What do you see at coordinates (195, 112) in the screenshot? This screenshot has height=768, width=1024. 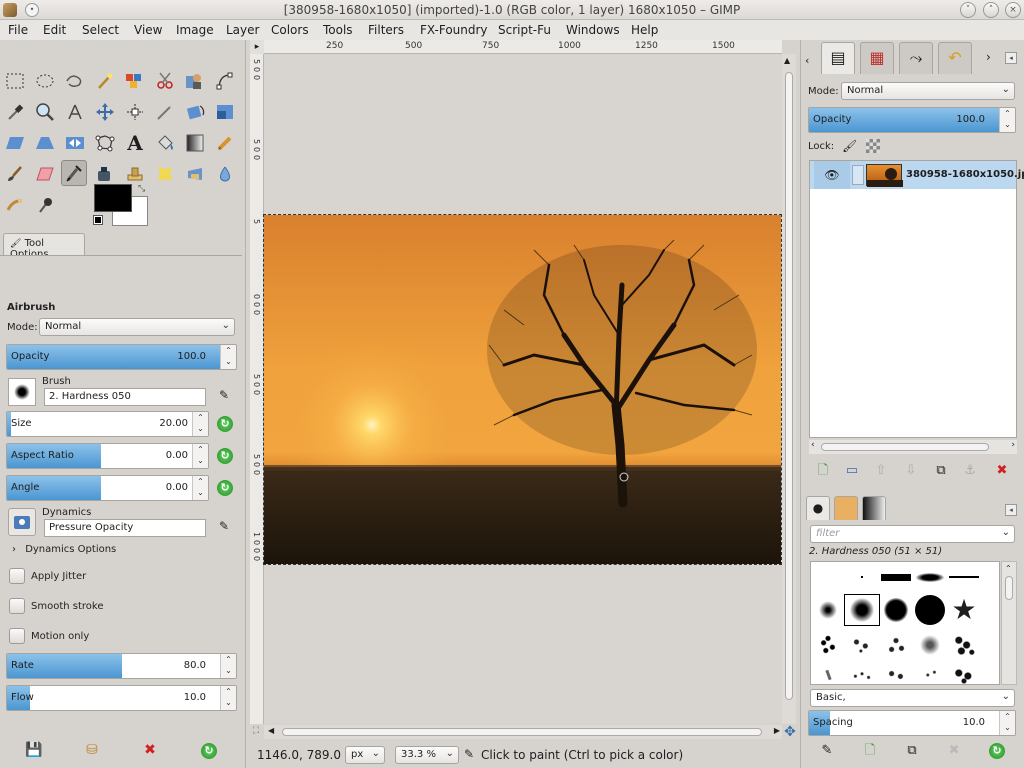 I see `rotate-icon` at bounding box center [195, 112].